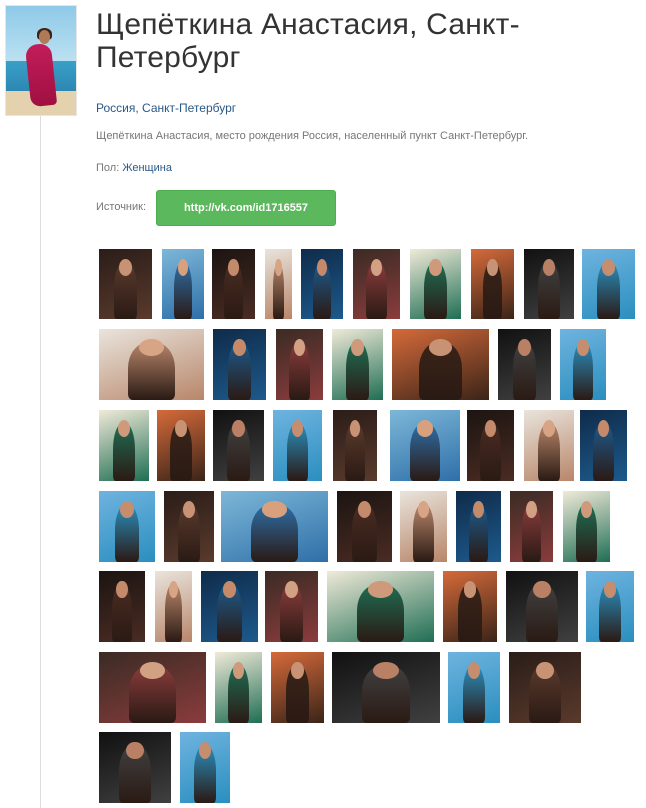  What do you see at coordinates (121, 207) in the screenshot?
I see `source-label: Источник:` at bounding box center [121, 207].